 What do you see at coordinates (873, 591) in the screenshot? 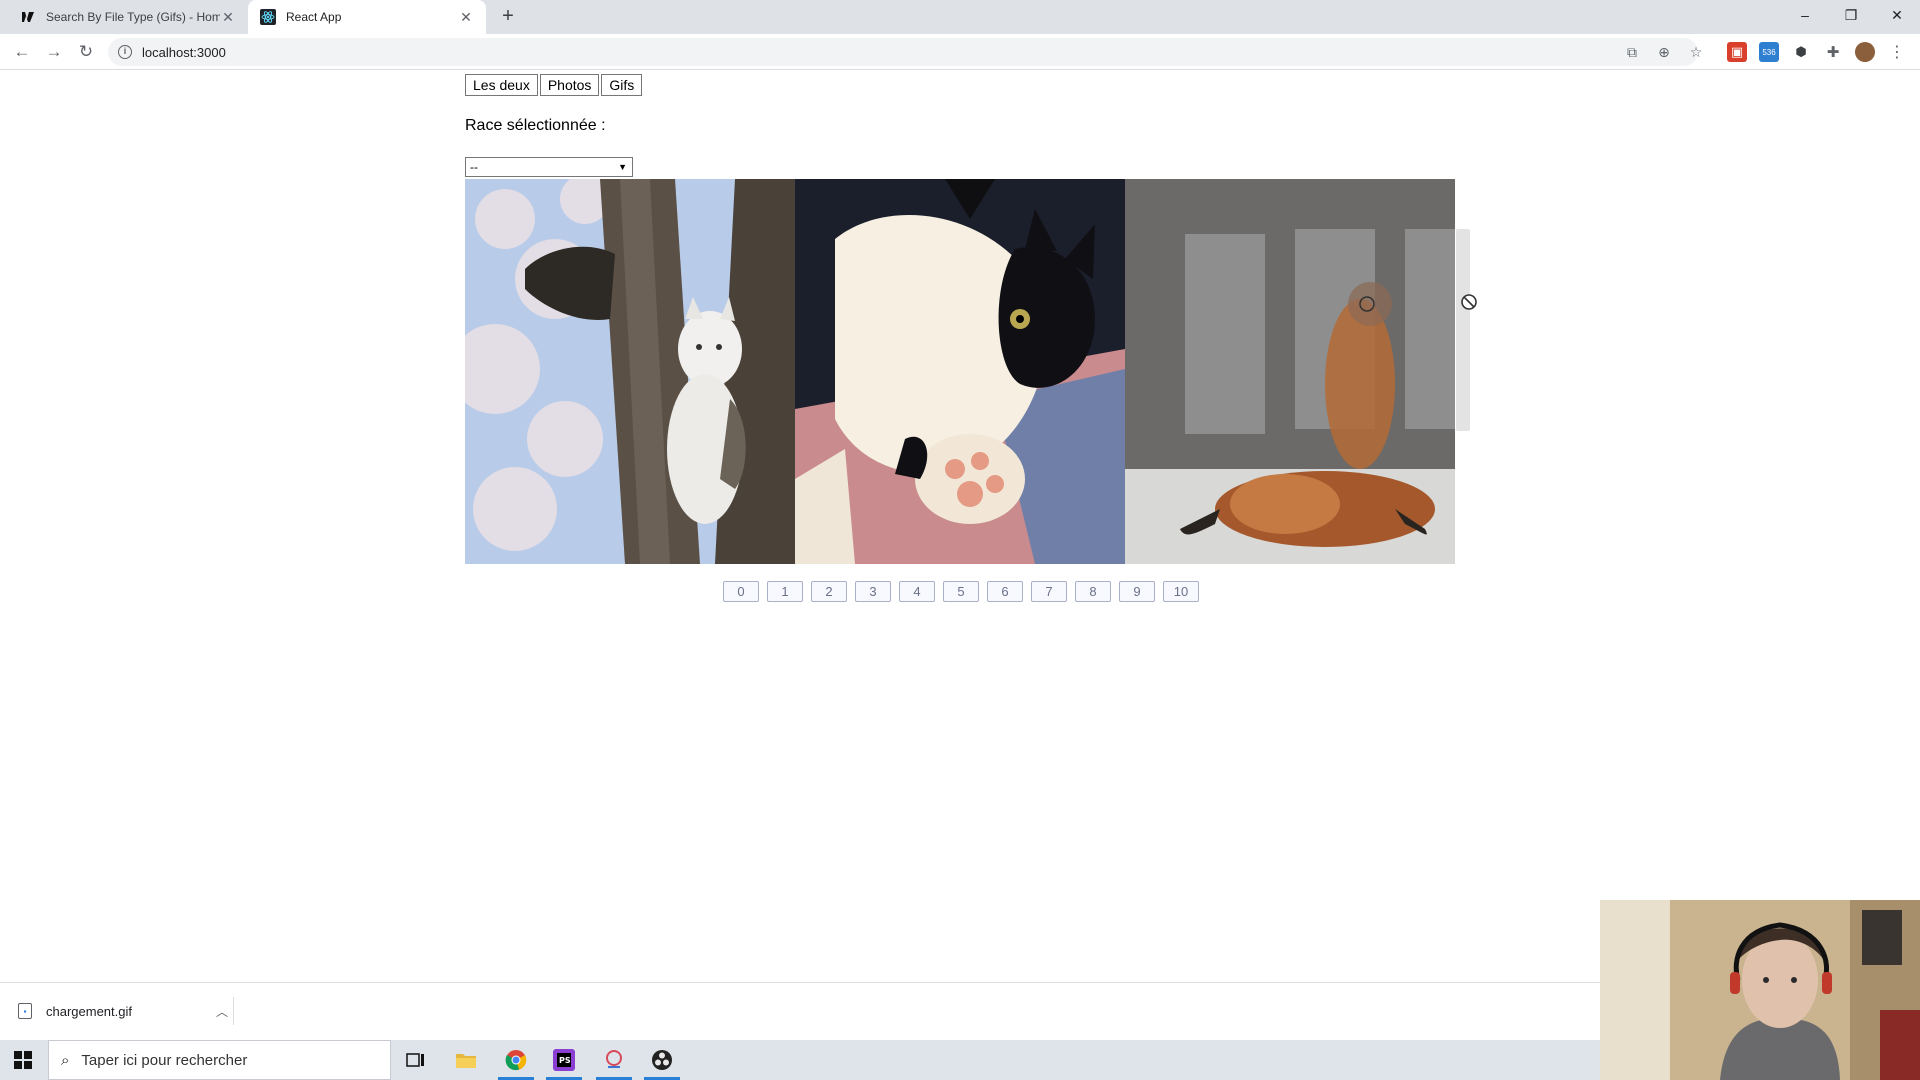
I see `page-button-3: 3` at bounding box center [873, 591].